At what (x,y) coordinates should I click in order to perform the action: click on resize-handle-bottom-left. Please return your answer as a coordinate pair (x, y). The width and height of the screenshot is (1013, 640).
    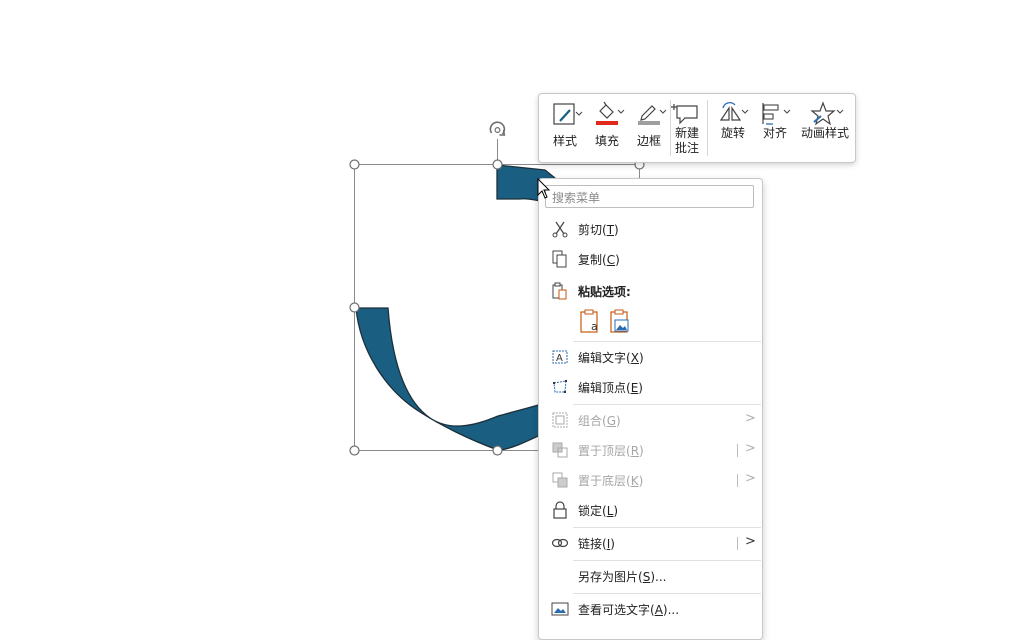
    Looking at the image, I should click on (354, 450).